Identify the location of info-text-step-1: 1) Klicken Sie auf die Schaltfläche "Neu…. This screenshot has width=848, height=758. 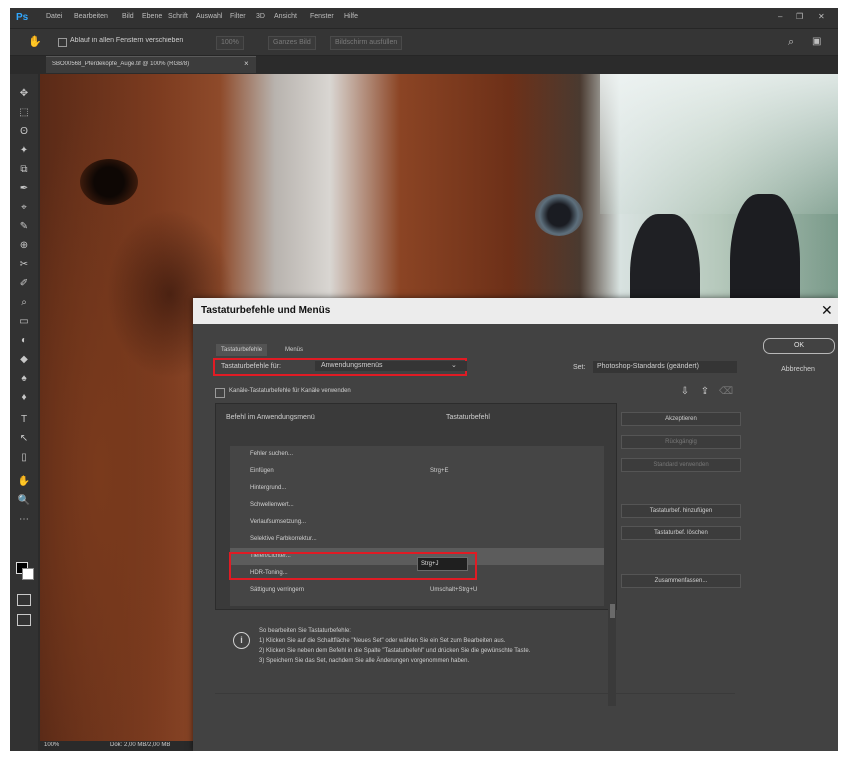
(382, 641).